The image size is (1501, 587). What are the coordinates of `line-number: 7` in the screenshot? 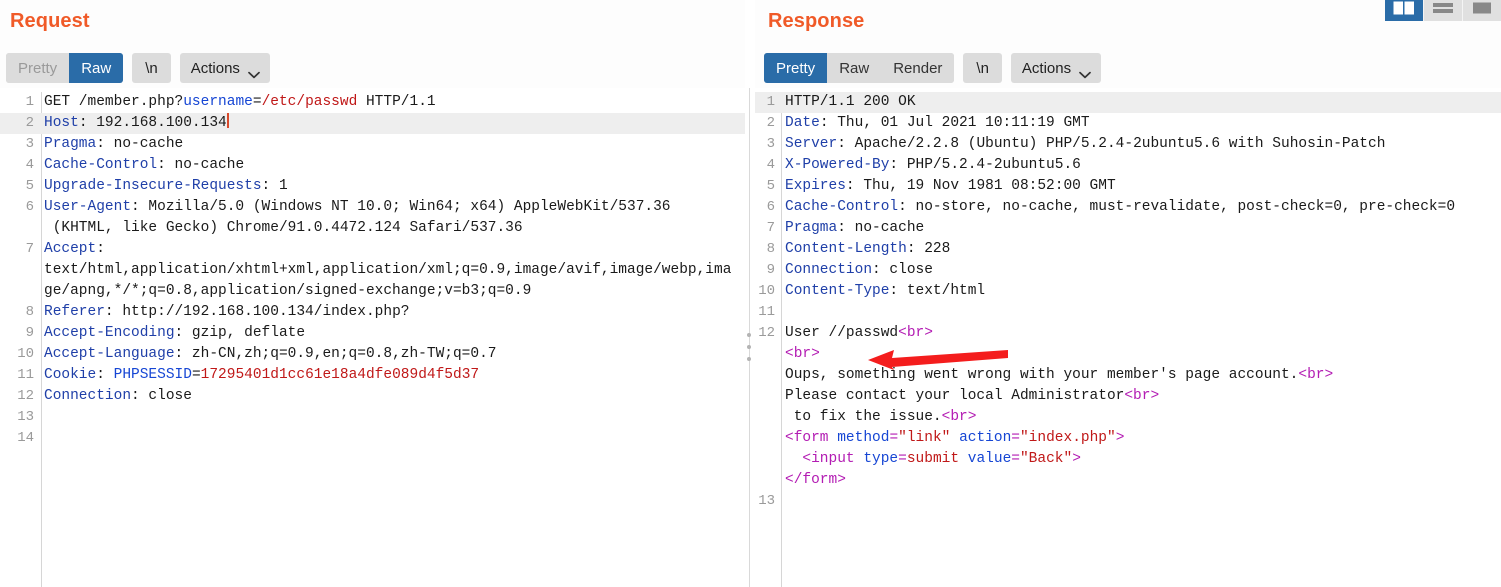 It's located at (770, 228).